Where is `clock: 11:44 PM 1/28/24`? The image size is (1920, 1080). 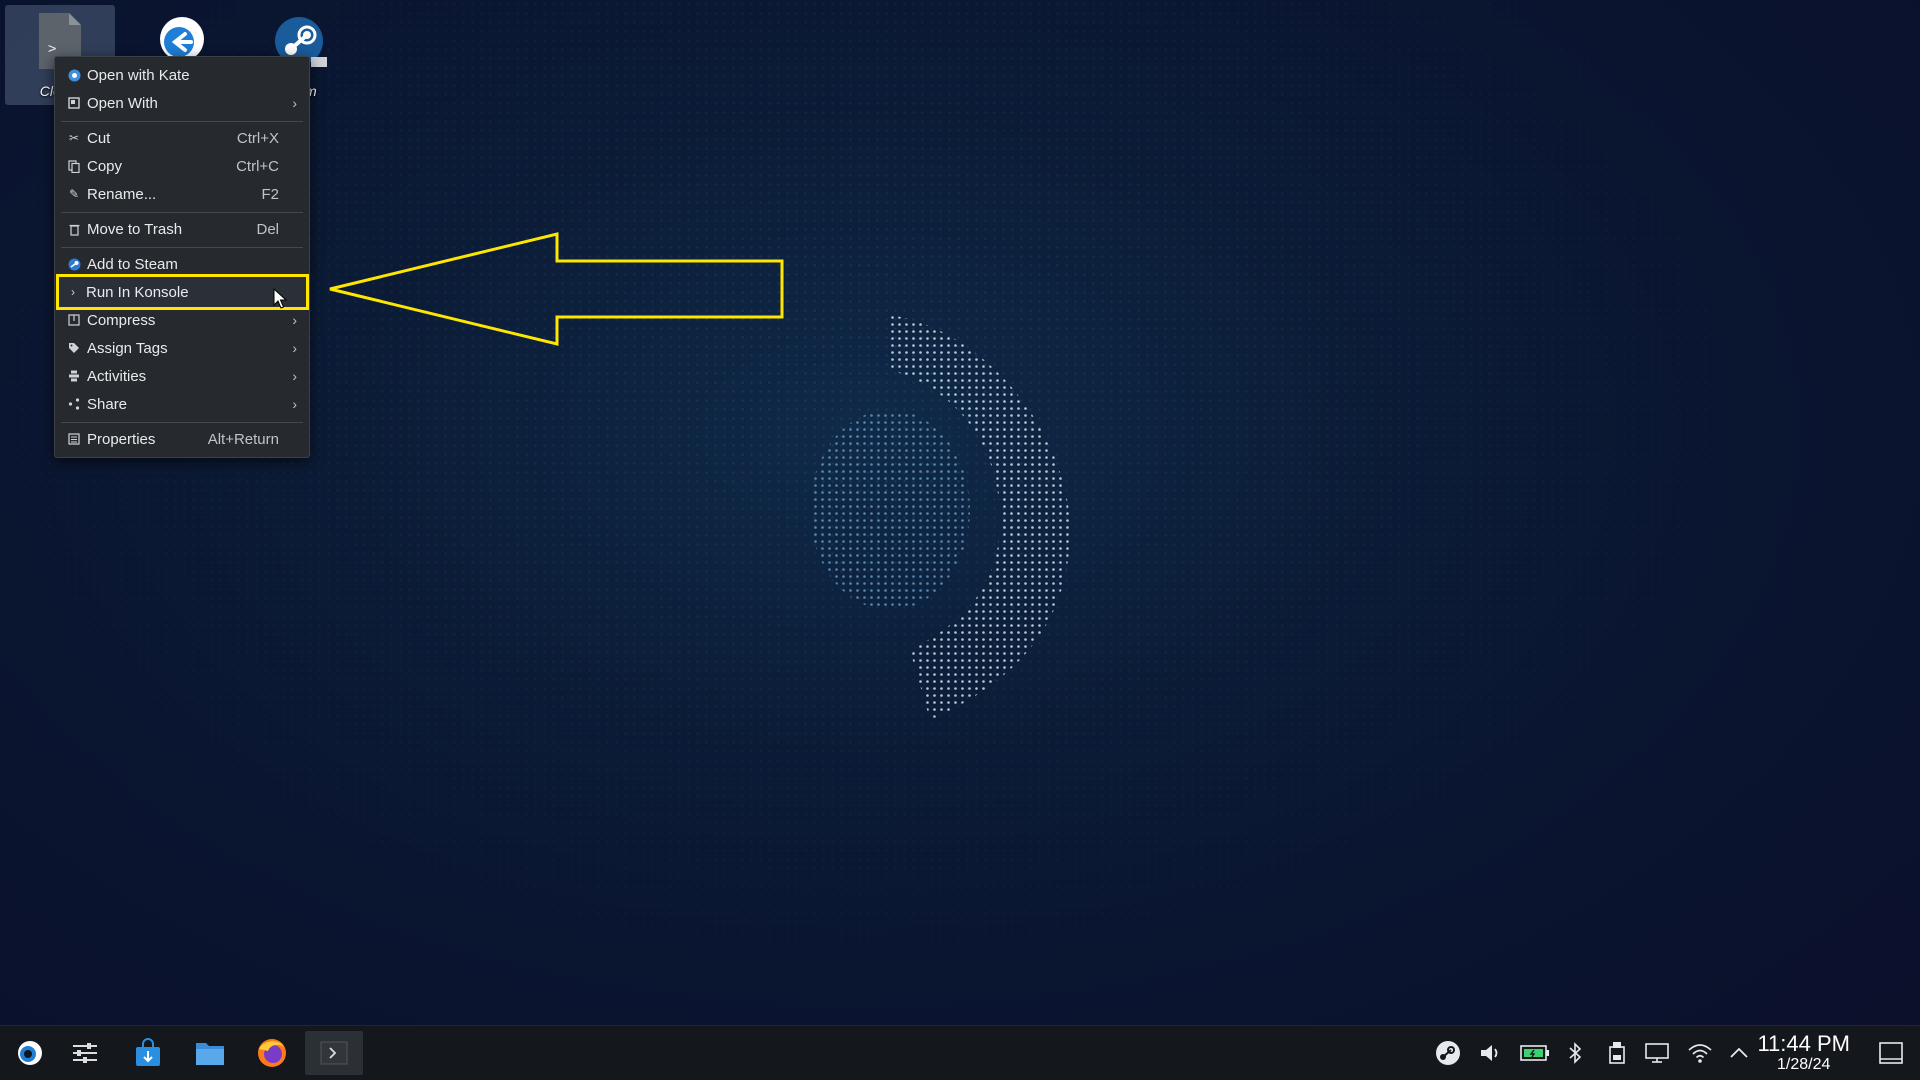 clock: 11:44 PM 1/28/24 is located at coordinates (1803, 1053).